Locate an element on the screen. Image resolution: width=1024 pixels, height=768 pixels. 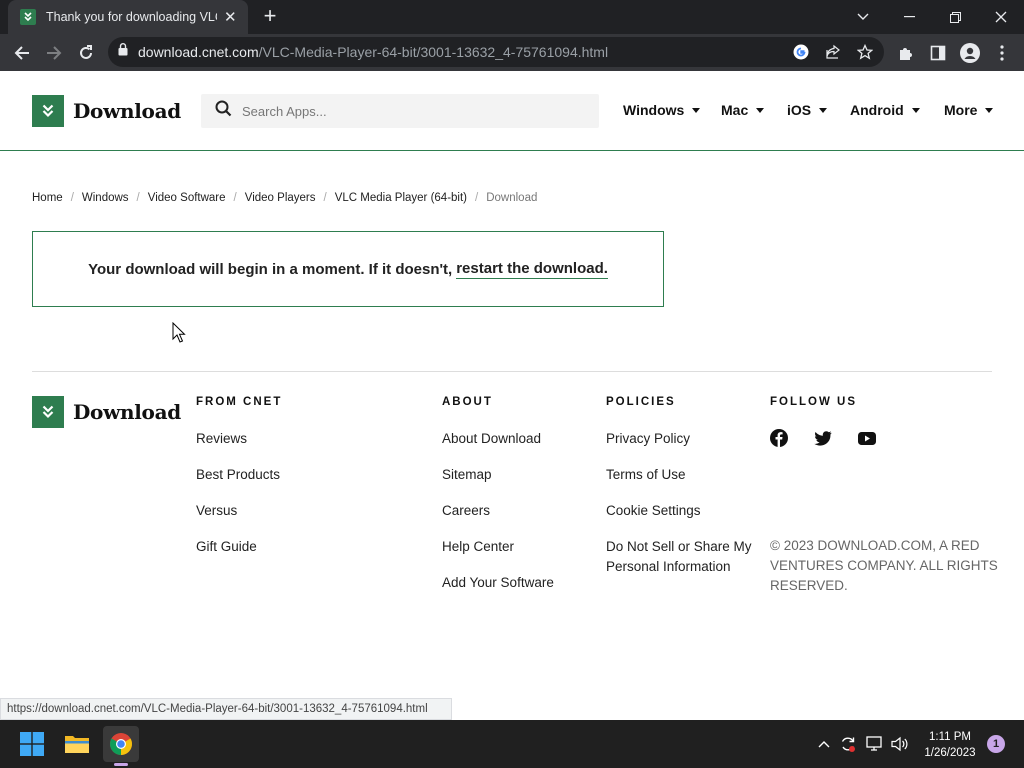
notification-badge: 1 is located at coordinates (996, 744).